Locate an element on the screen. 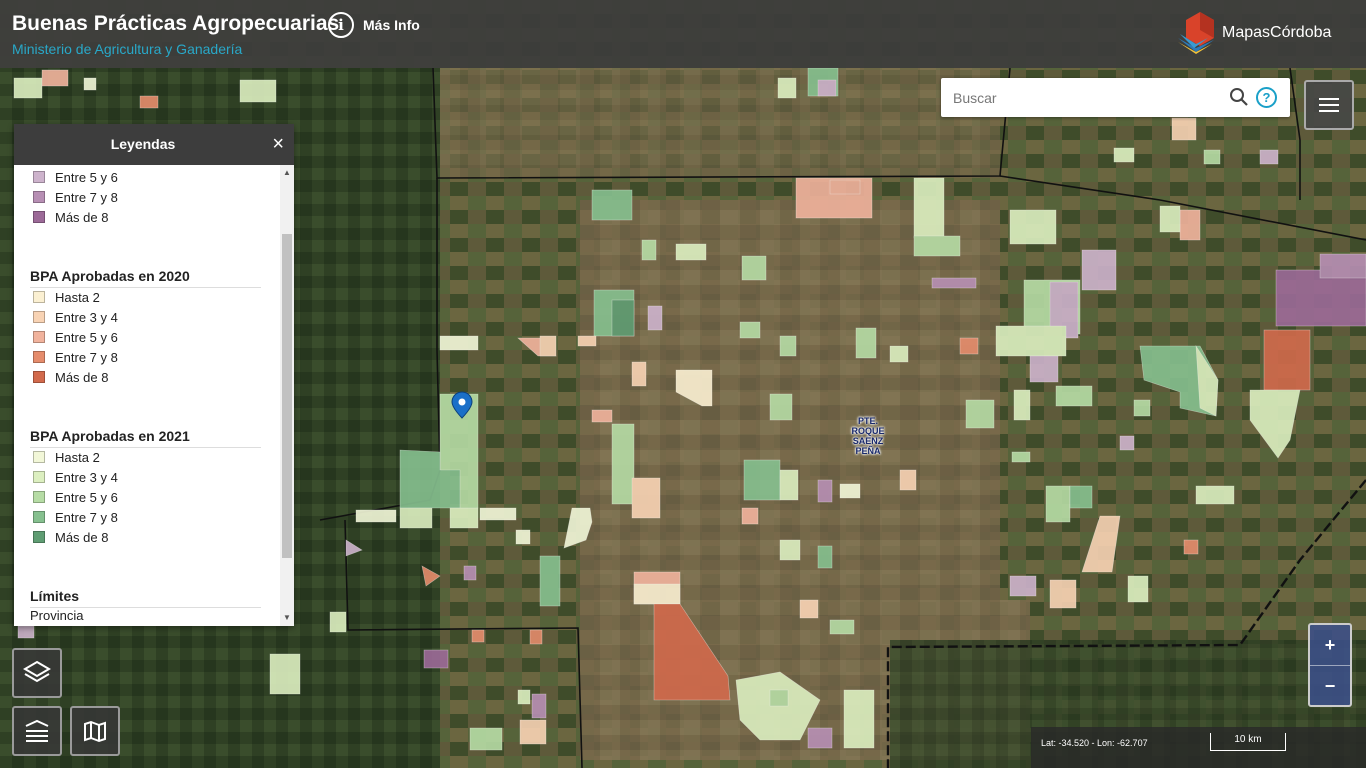 This screenshot has width=1366, height=768. search-icon is located at coordinates (1239, 97).